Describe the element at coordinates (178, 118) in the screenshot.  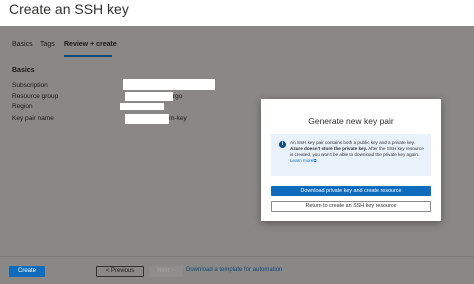
I see `key-pair-name-suffix: m-key` at that location.